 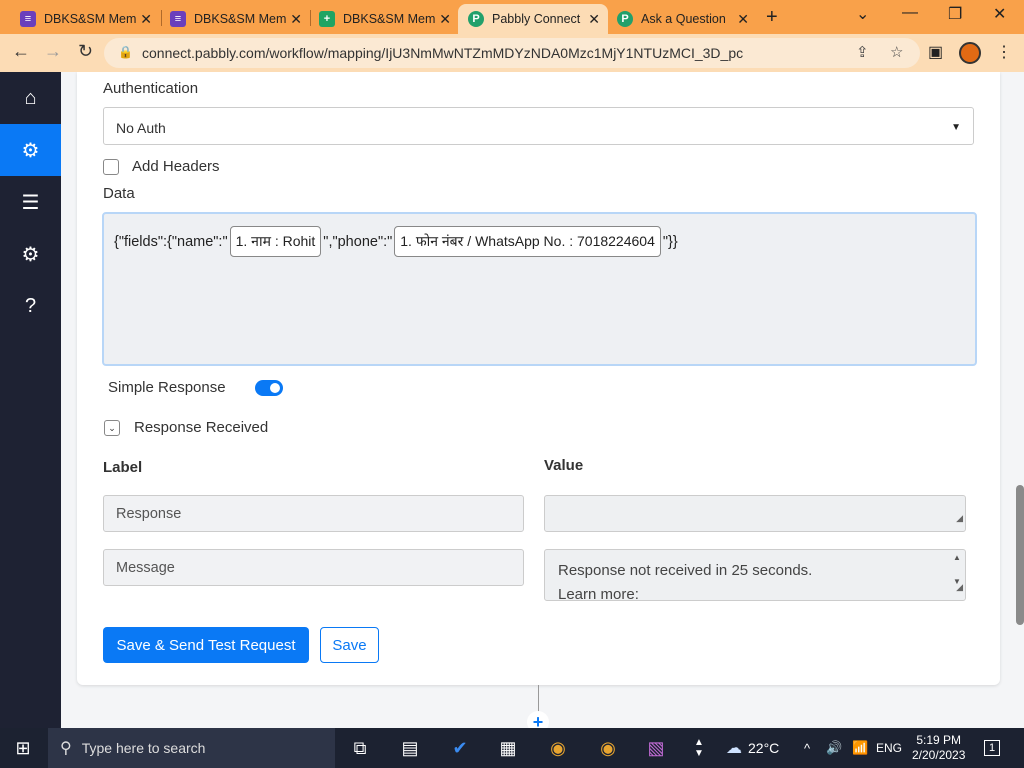 What do you see at coordinates (30, 254) in the screenshot?
I see `gear-icon: ⚙` at bounding box center [30, 254].